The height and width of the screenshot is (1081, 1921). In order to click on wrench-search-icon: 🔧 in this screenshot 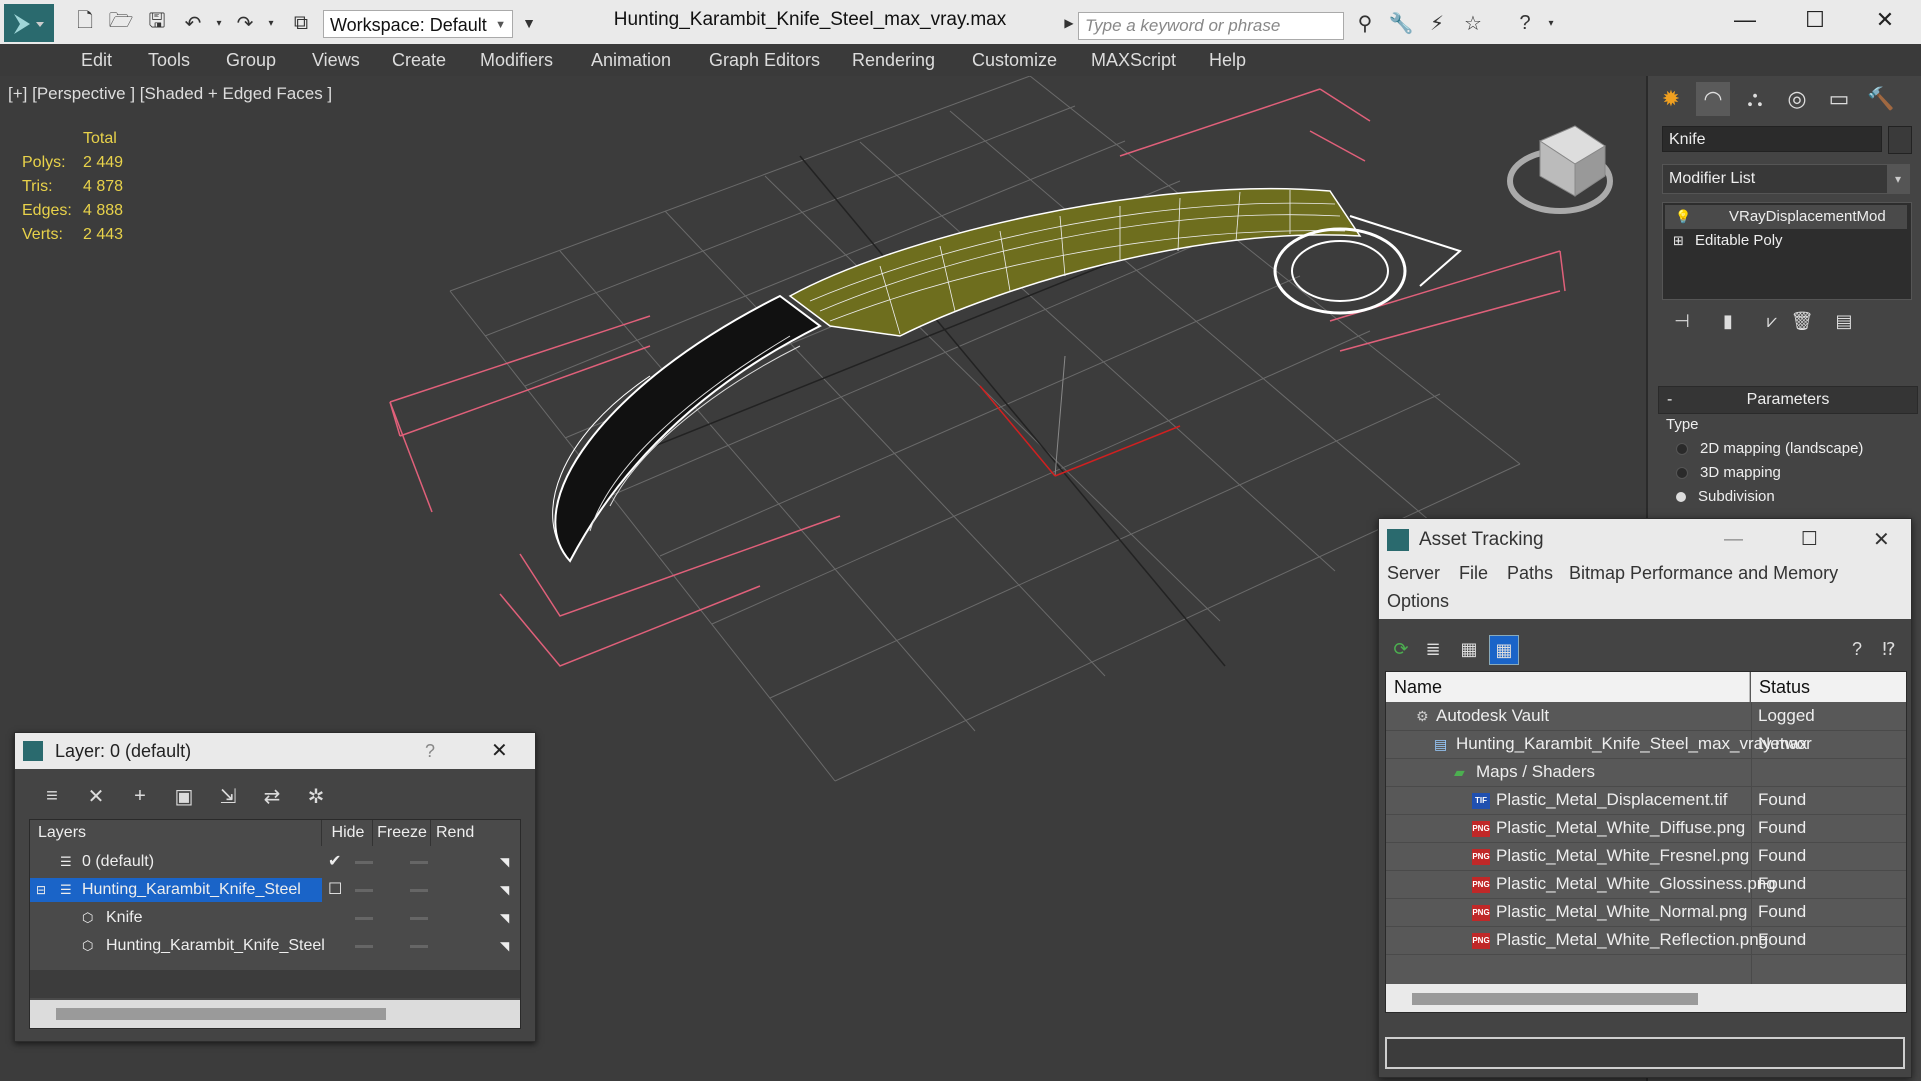, I will do `click(1401, 23)`.